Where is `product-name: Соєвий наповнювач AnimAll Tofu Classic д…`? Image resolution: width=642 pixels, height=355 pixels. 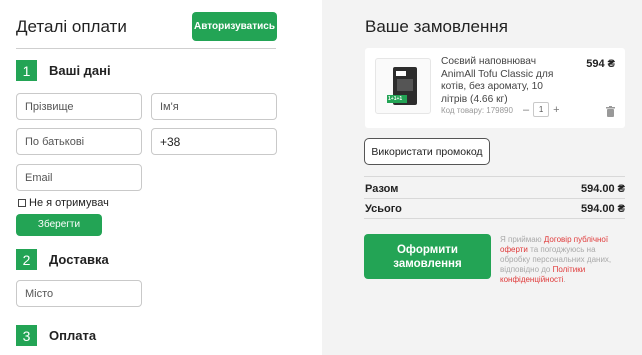 product-name: Соєвий наповнювач AnimAll Tofu Classic д… is located at coordinates (505, 81).